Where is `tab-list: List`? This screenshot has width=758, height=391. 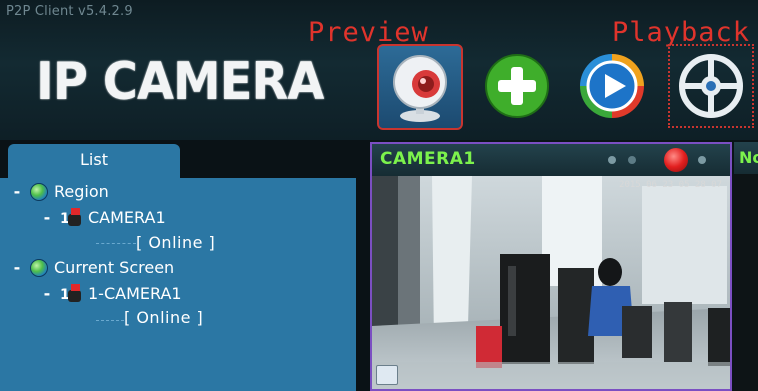 tab-list: List is located at coordinates (94, 161).